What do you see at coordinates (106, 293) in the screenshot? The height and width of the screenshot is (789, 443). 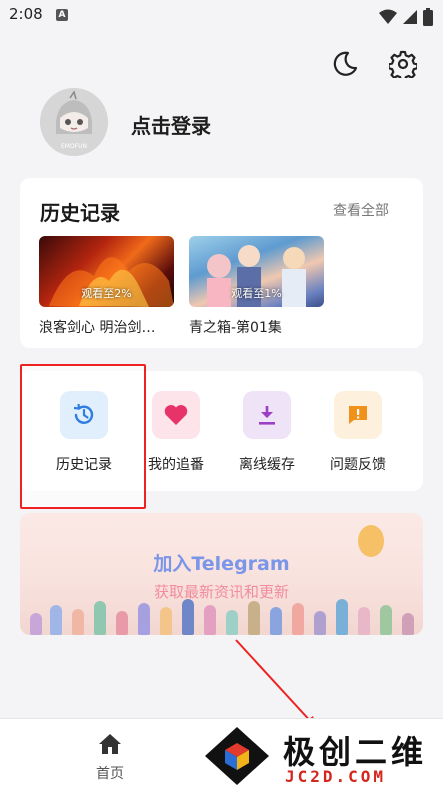 I see `history-progress: 观看至2%` at bounding box center [106, 293].